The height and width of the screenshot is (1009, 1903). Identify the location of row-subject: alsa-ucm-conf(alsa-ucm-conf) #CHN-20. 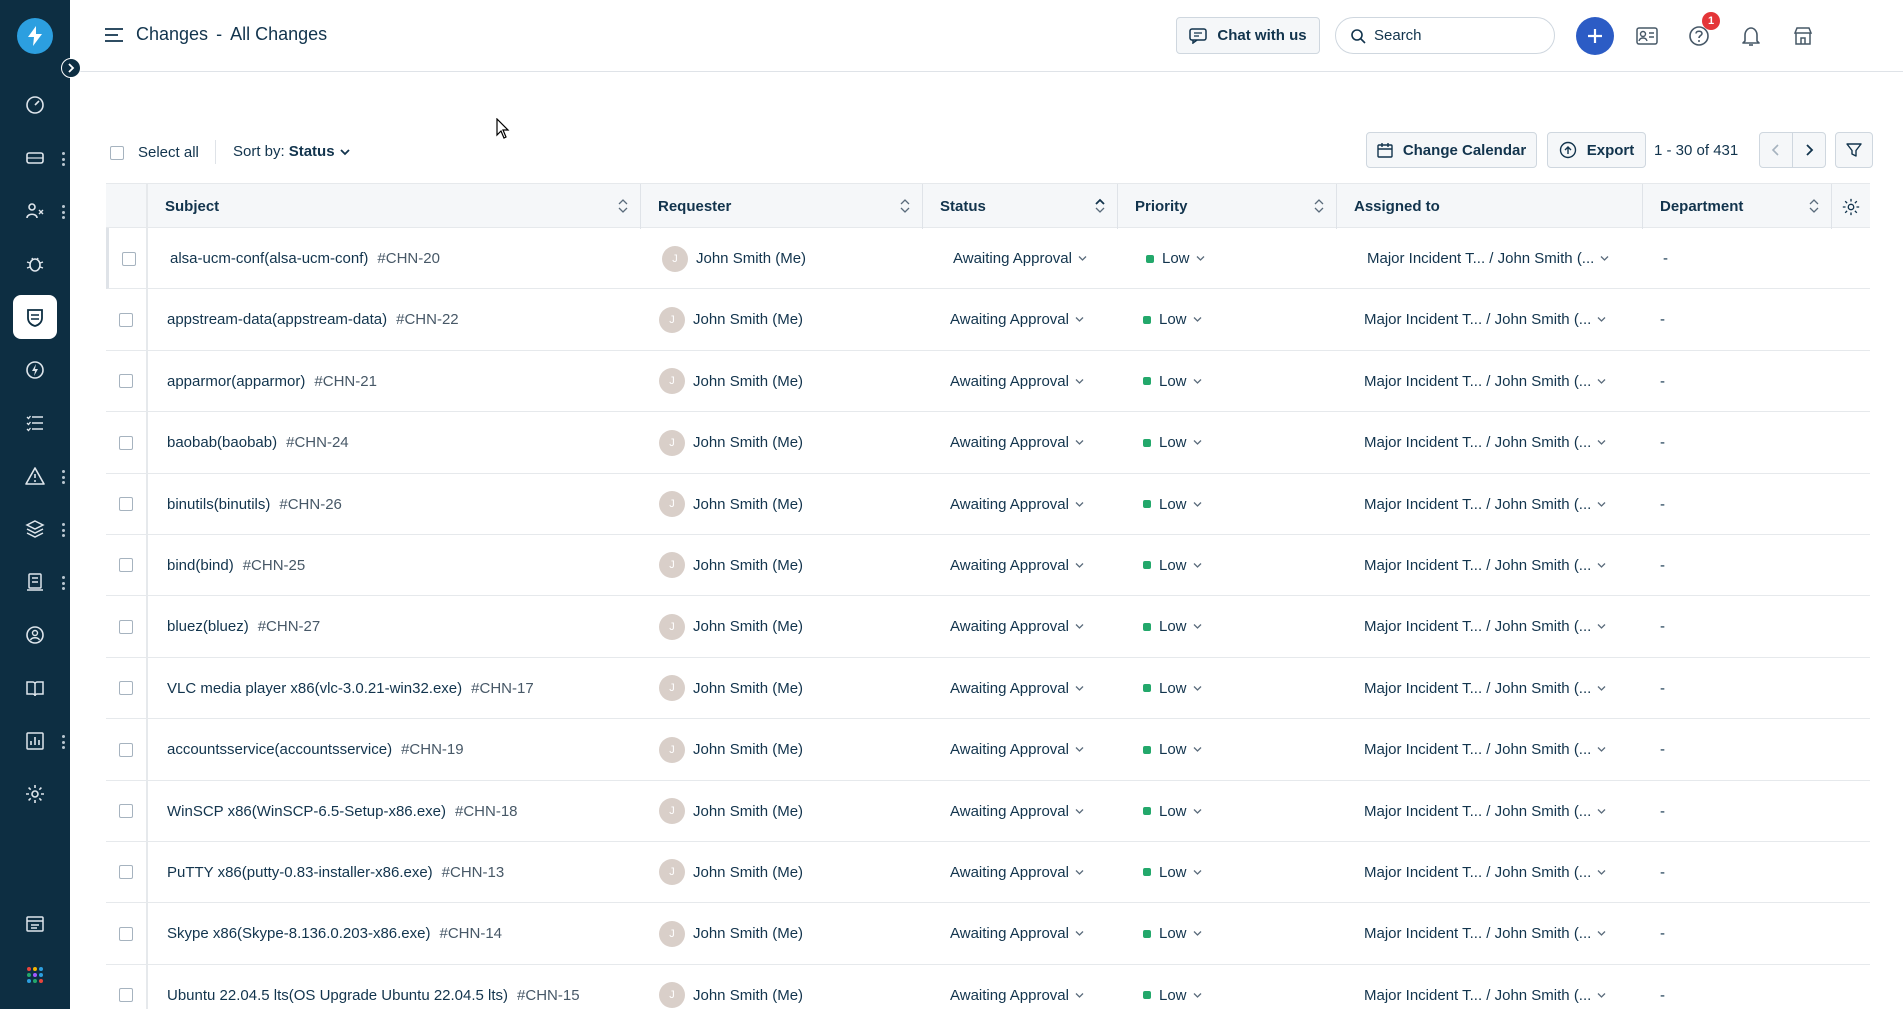
(305, 258).